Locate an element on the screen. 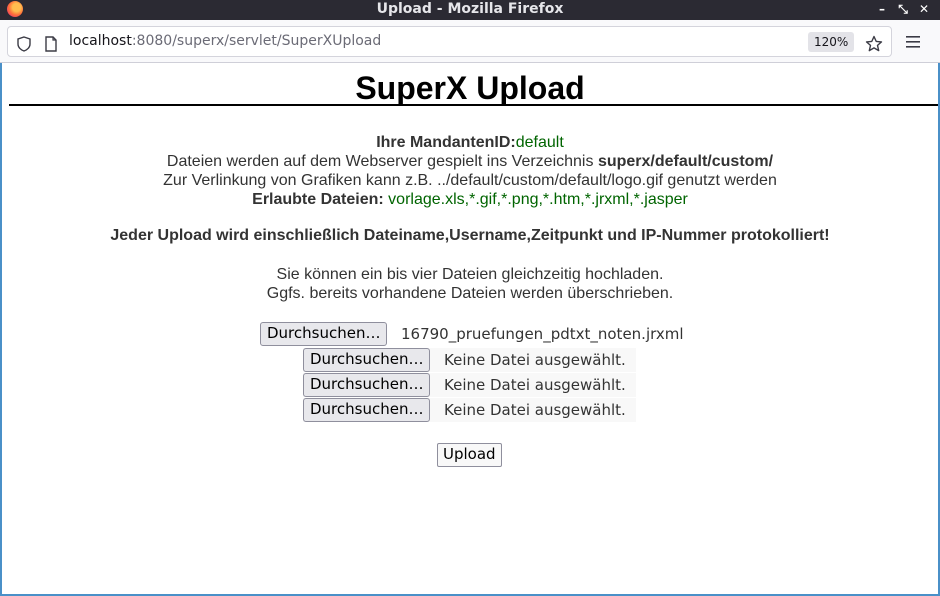 The height and width of the screenshot is (596, 940). file-name-1: 16790_pruefungen_pdtxt_noten.jrxml is located at coordinates (542, 334).